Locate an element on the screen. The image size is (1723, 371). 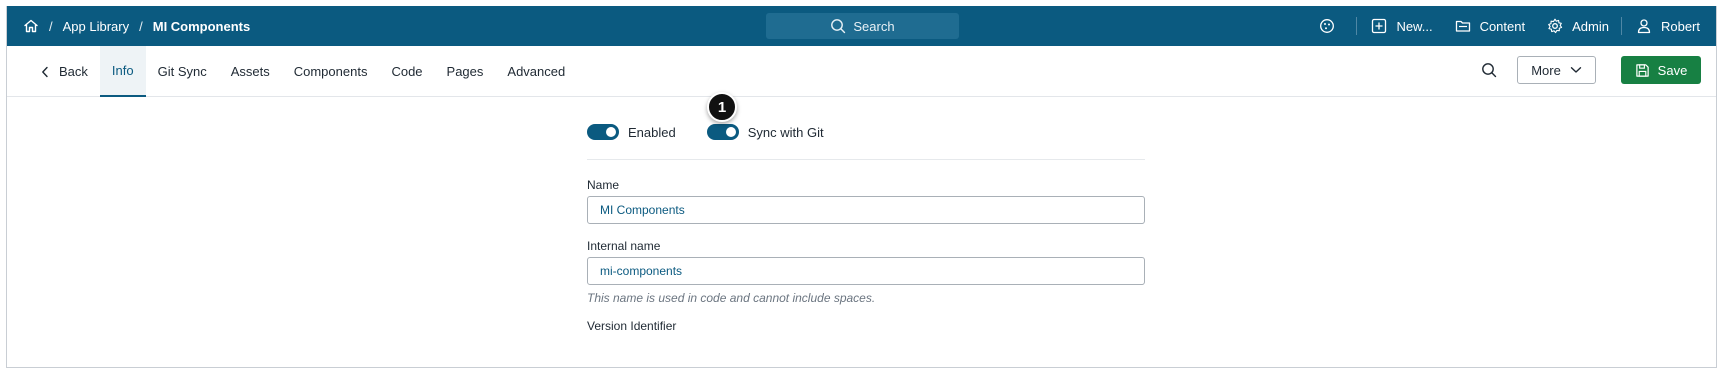
user-menu-button: Robert is located at coordinates (1668, 26).